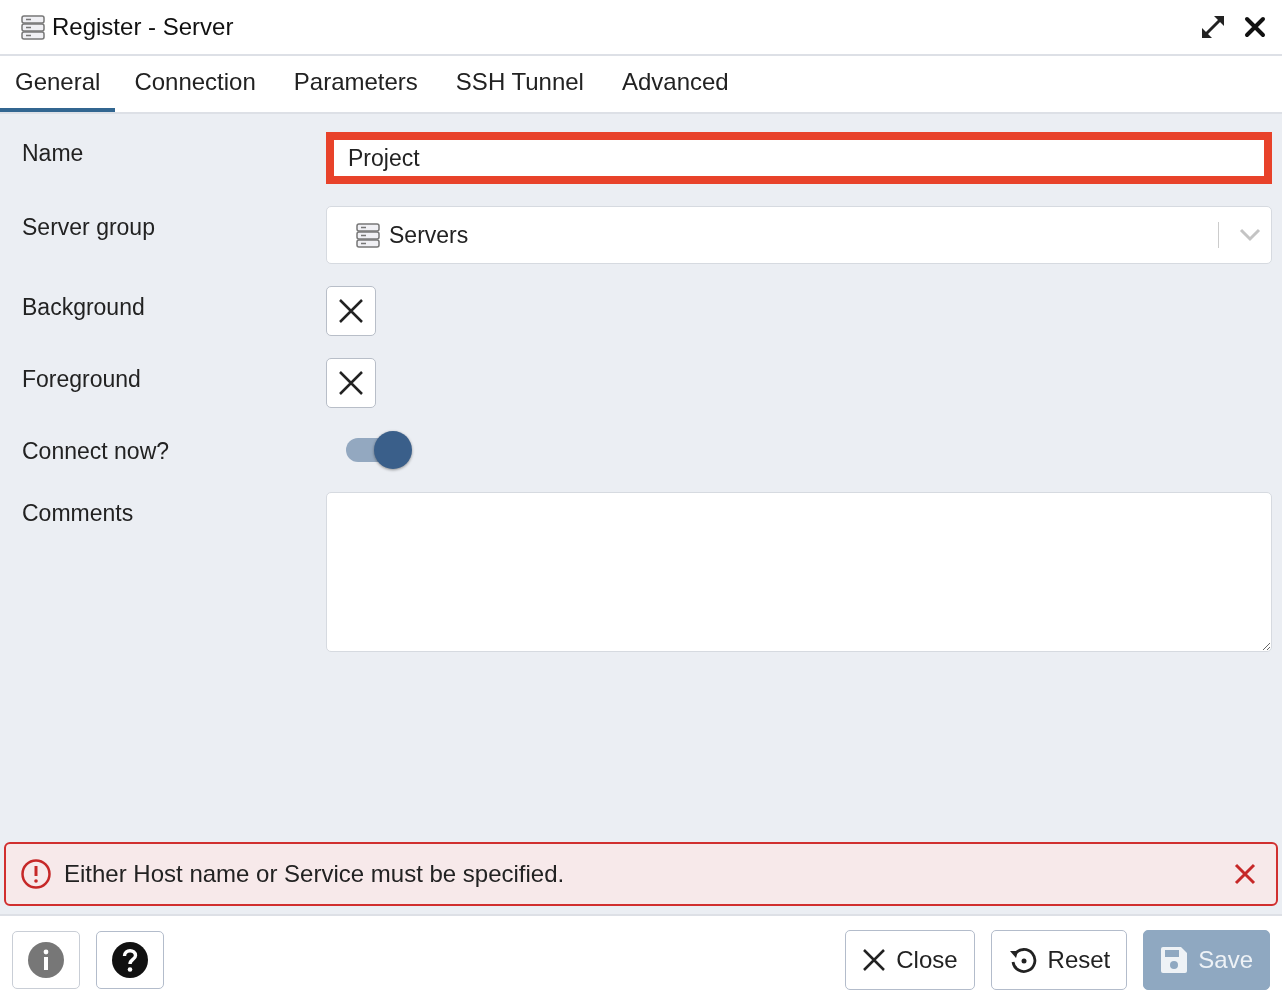 This screenshot has width=1282, height=1004. What do you see at coordinates (519, 84) in the screenshot?
I see `tab: SSH Tunnel` at bounding box center [519, 84].